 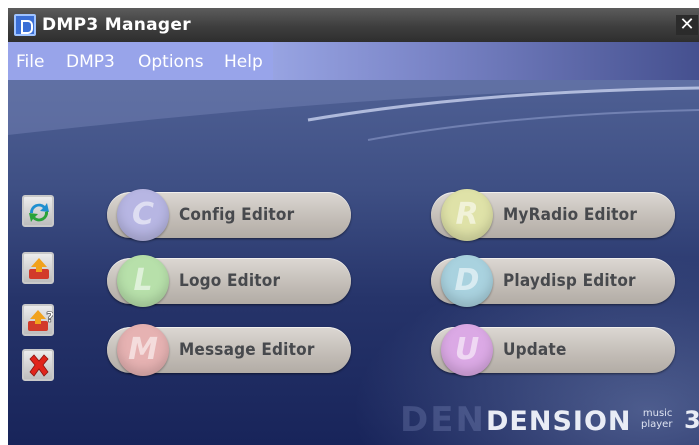 I want to click on myradio-badge-letter: R, so click(x=467, y=214).